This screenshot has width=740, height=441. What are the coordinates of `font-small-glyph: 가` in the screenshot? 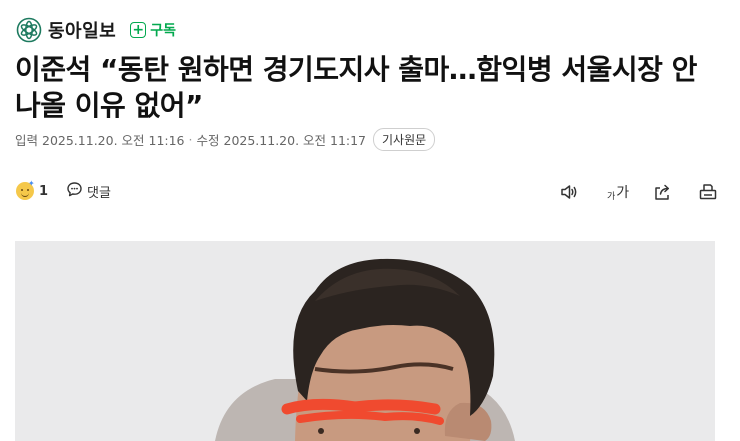 It's located at (611, 197).